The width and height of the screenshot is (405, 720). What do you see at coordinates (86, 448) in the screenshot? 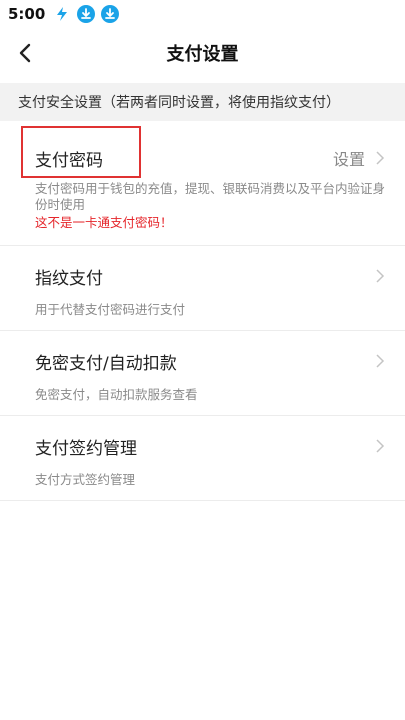
I see `payment-contract-label: 支付签约管理` at bounding box center [86, 448].